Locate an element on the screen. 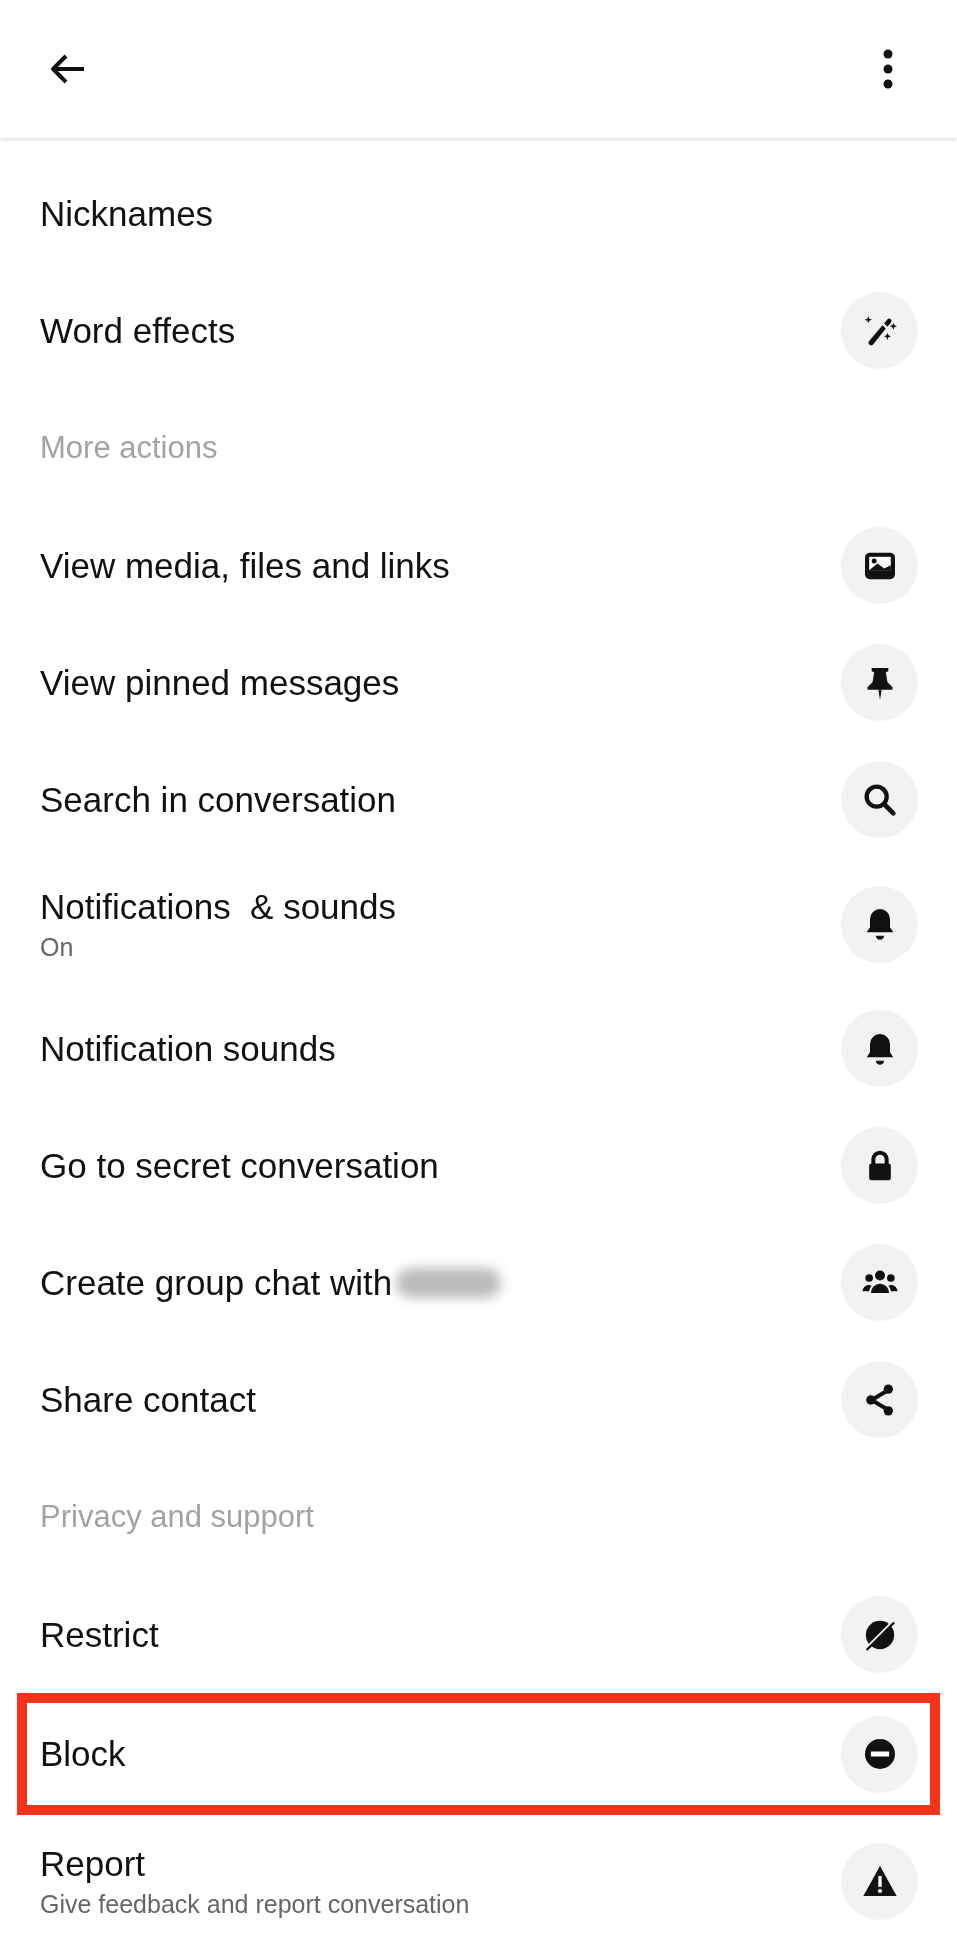  menu-item: View media, files and links is located at coordinates (478, 565).